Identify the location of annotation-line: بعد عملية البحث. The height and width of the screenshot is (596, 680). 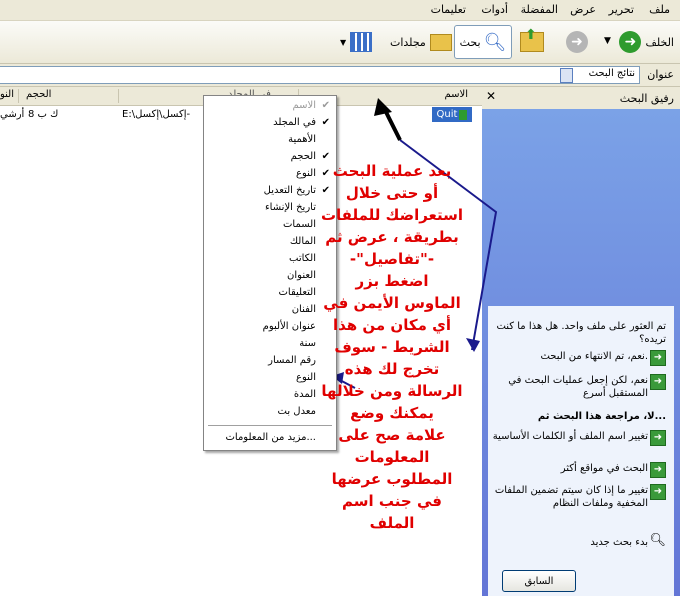
(392, 171).